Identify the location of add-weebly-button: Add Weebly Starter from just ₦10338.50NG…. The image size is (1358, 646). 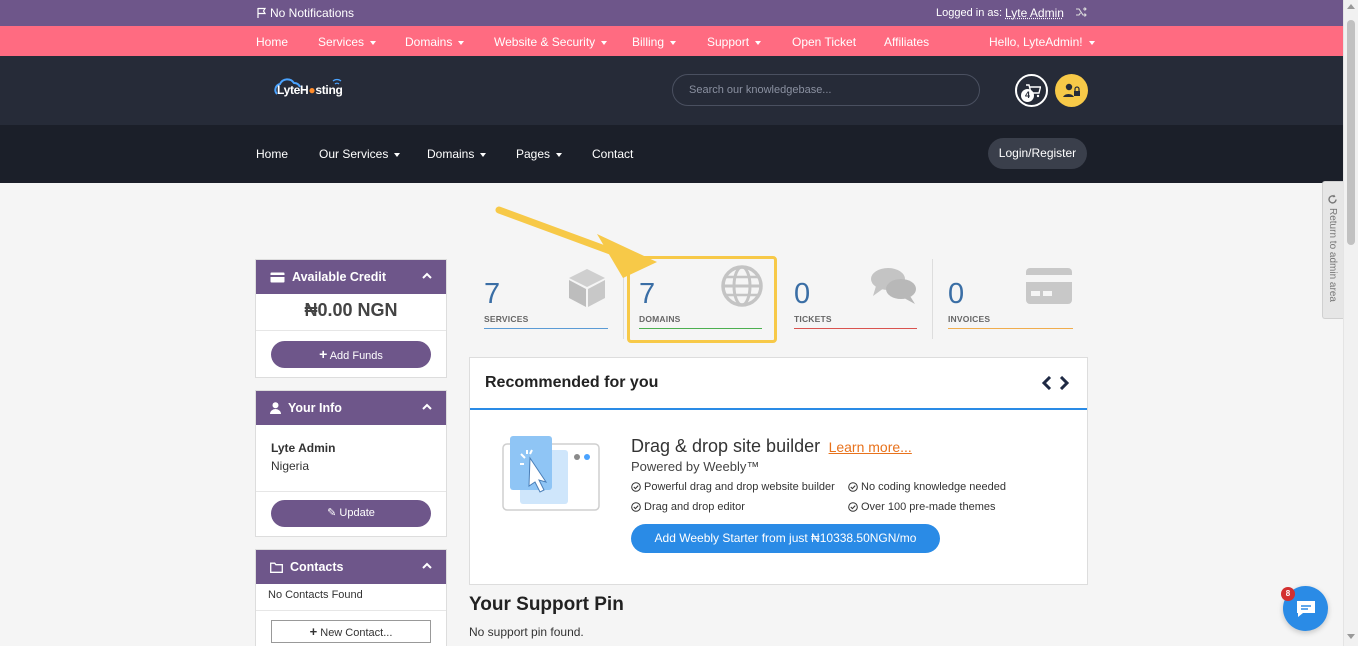
(785, 538).